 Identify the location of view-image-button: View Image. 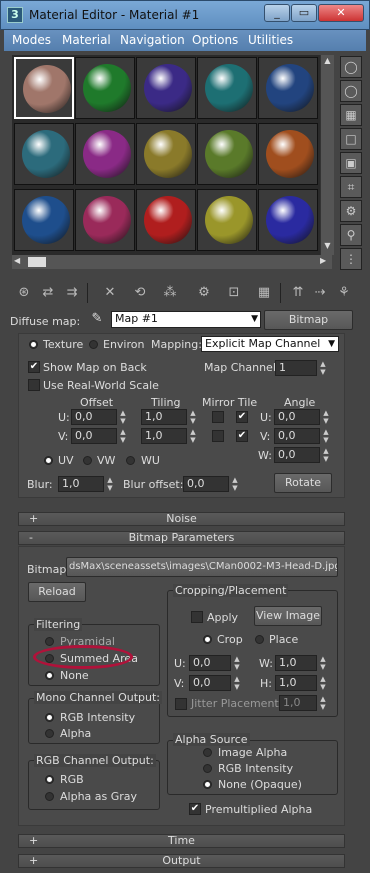
(288, 616).